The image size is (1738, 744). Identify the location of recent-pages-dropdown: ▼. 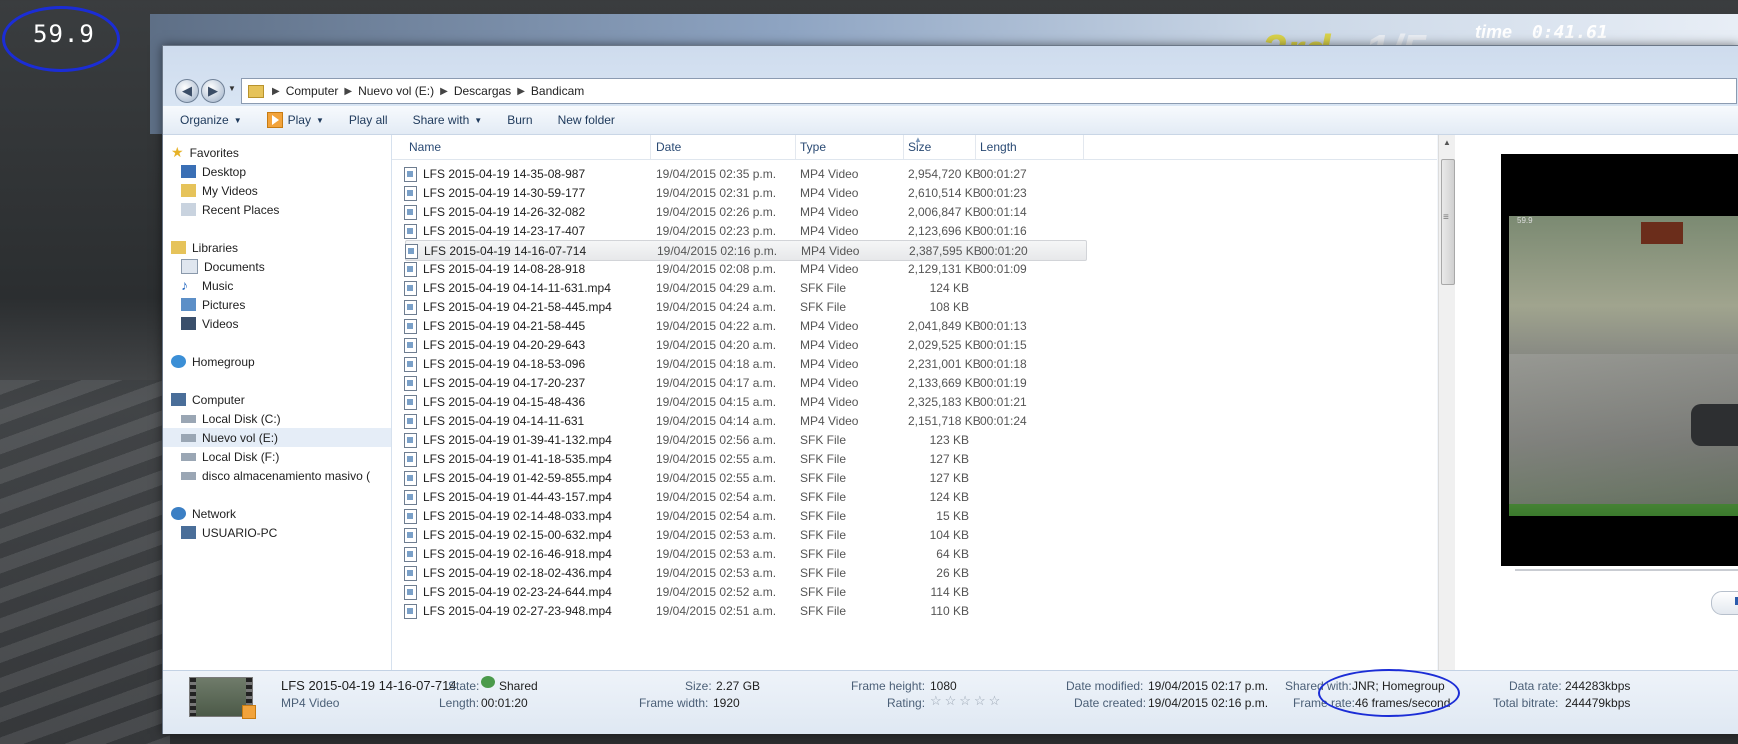
(232, 88).